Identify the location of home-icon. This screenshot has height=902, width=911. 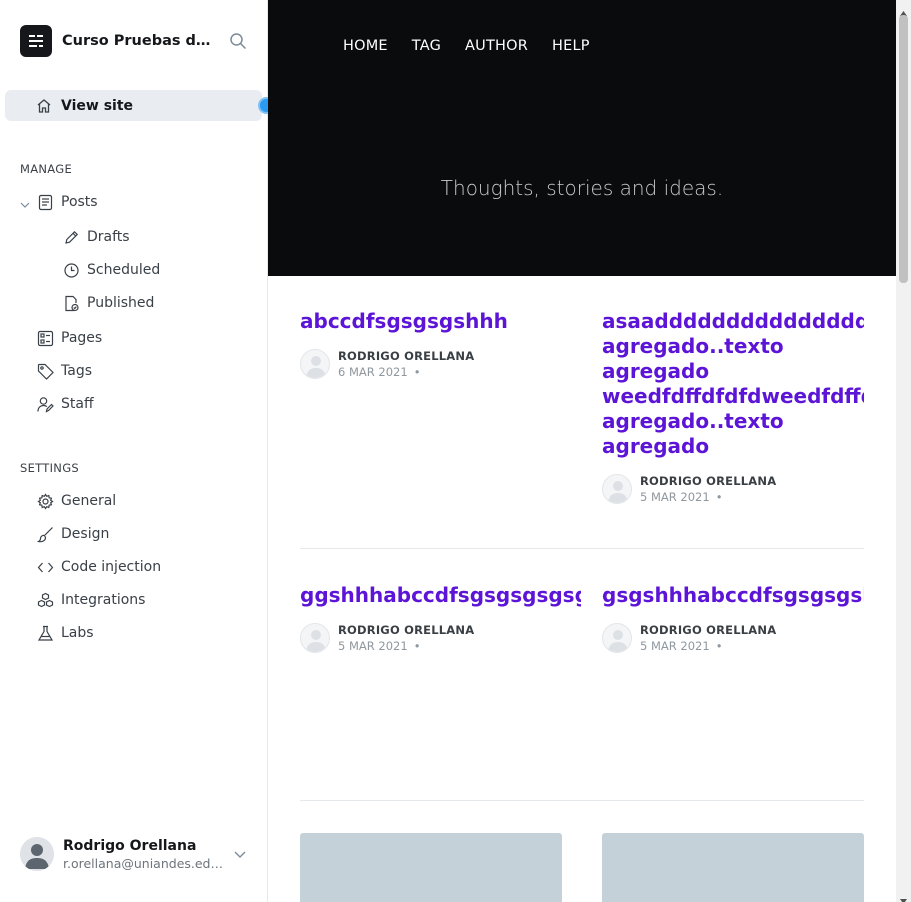
(44, 106).